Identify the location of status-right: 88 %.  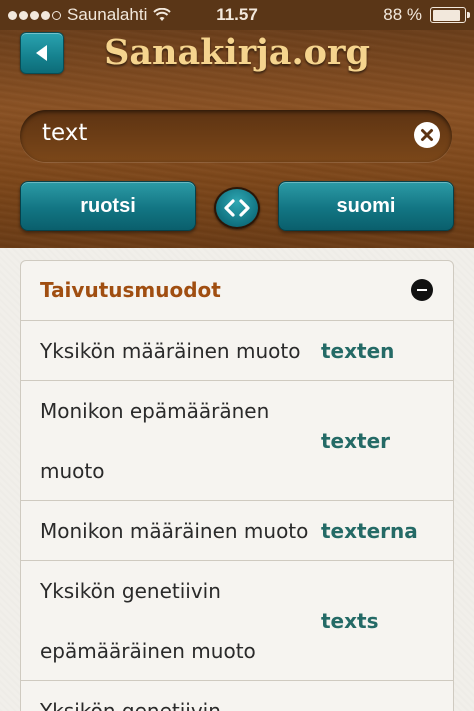
(426, 15).